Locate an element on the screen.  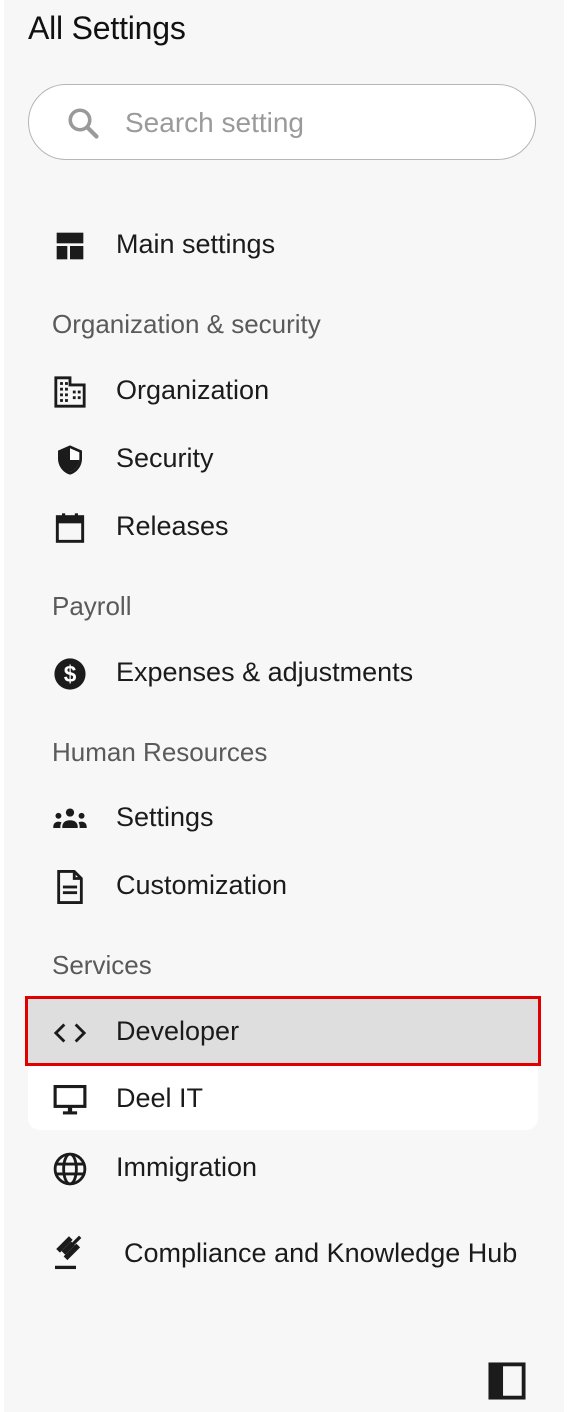
nav-item-releases: Releases is located at coordinates (283, 526).